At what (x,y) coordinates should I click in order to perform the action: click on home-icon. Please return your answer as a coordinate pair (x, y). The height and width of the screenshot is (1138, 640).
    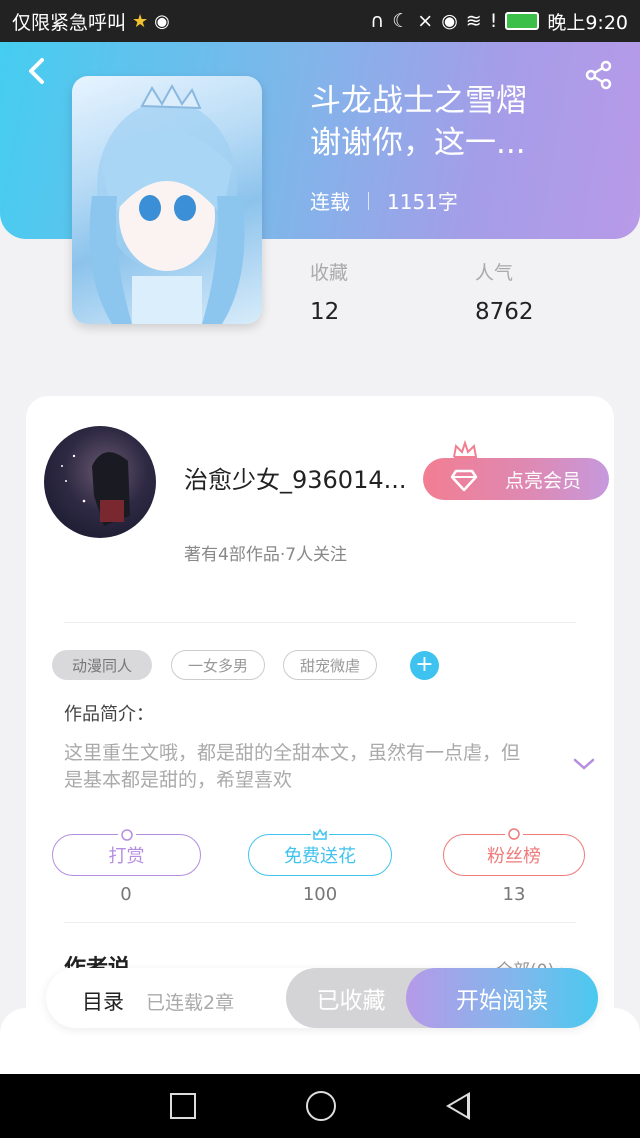
    Looking at the image, I should click on (321, 1106).